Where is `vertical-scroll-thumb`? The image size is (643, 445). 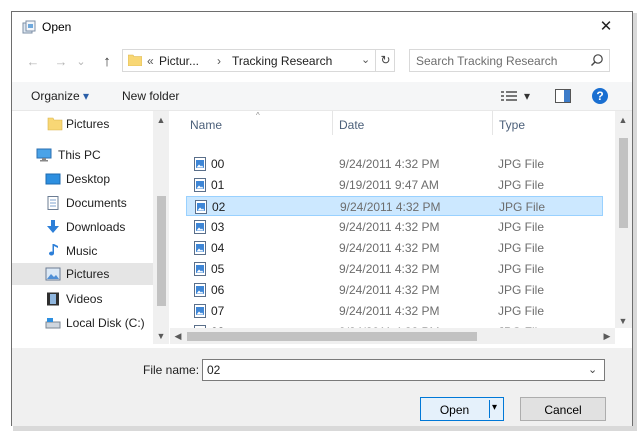
vertical-scroll-thumb is located at coordinates (623, 183).